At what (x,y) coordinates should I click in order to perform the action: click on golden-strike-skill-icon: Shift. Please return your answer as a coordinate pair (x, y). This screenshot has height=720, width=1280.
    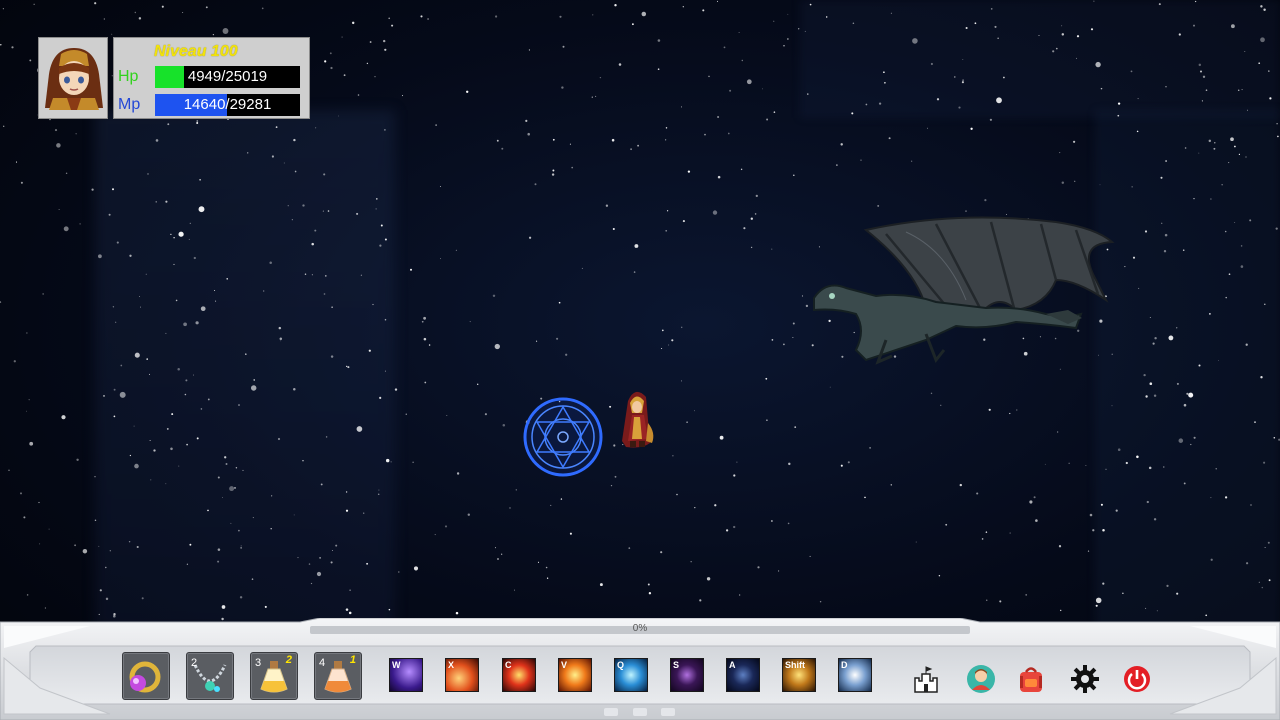
    Looking at the image, I should click on (799, 675).